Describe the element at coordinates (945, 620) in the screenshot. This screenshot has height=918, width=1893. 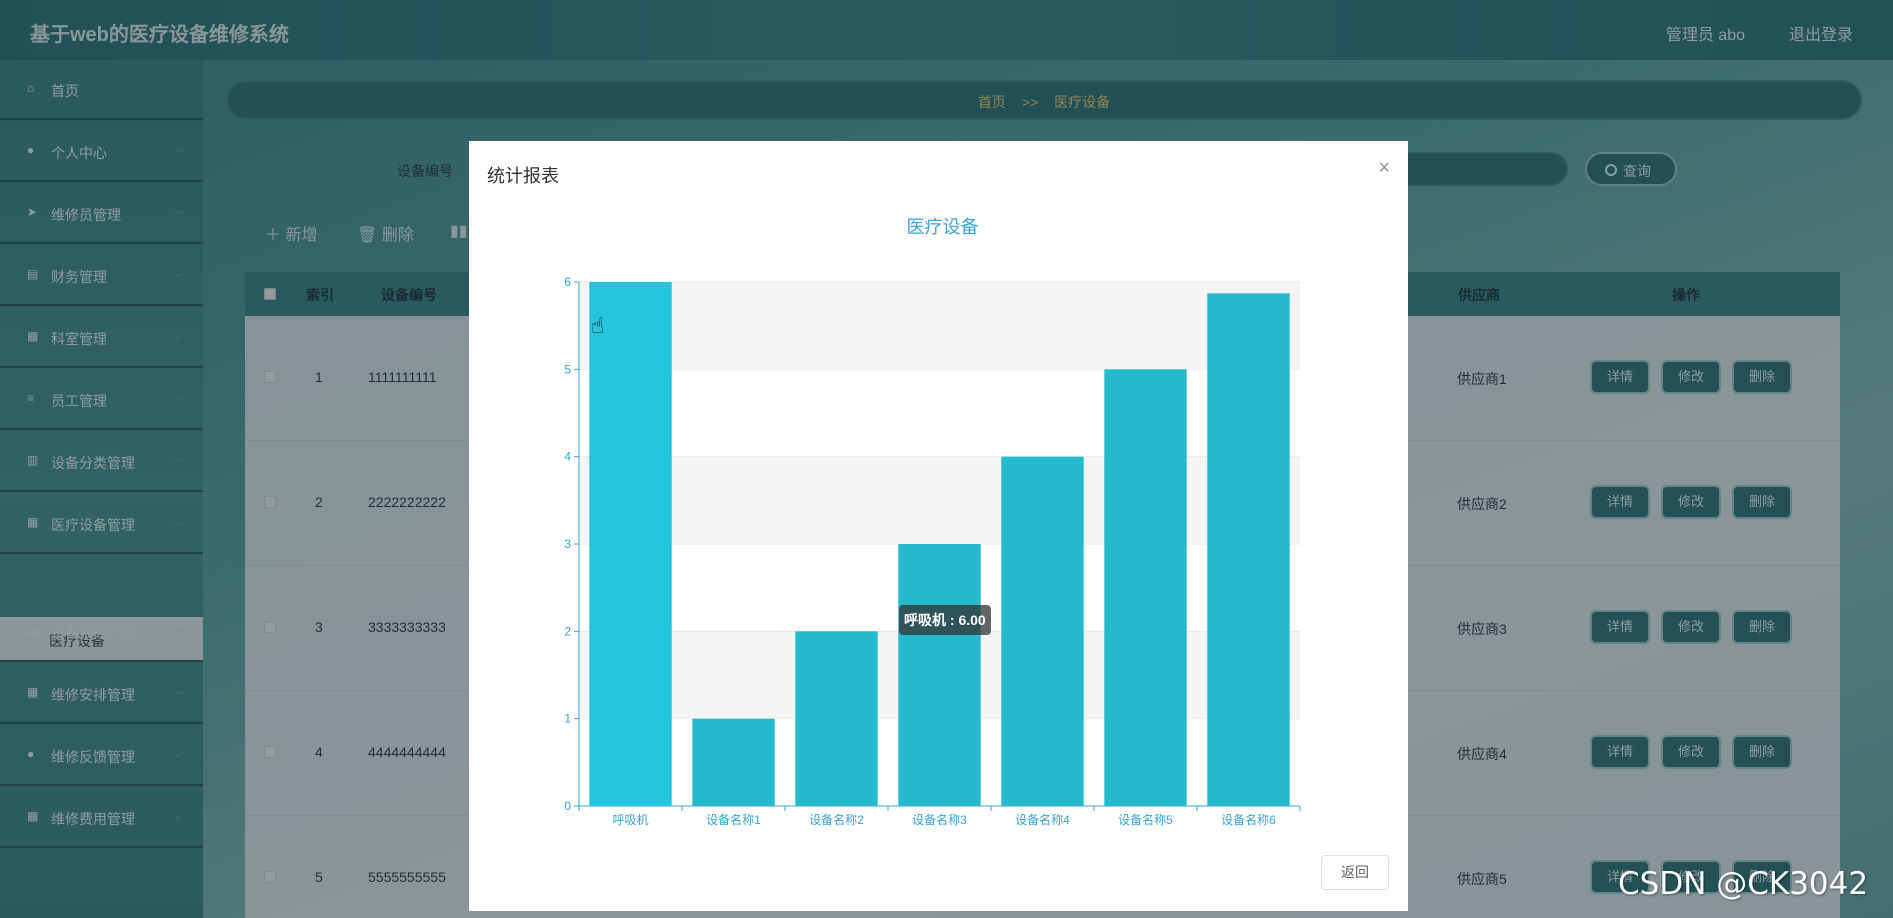
I see `chart-tooltip: 呼吸机 : 6.00` at that location.